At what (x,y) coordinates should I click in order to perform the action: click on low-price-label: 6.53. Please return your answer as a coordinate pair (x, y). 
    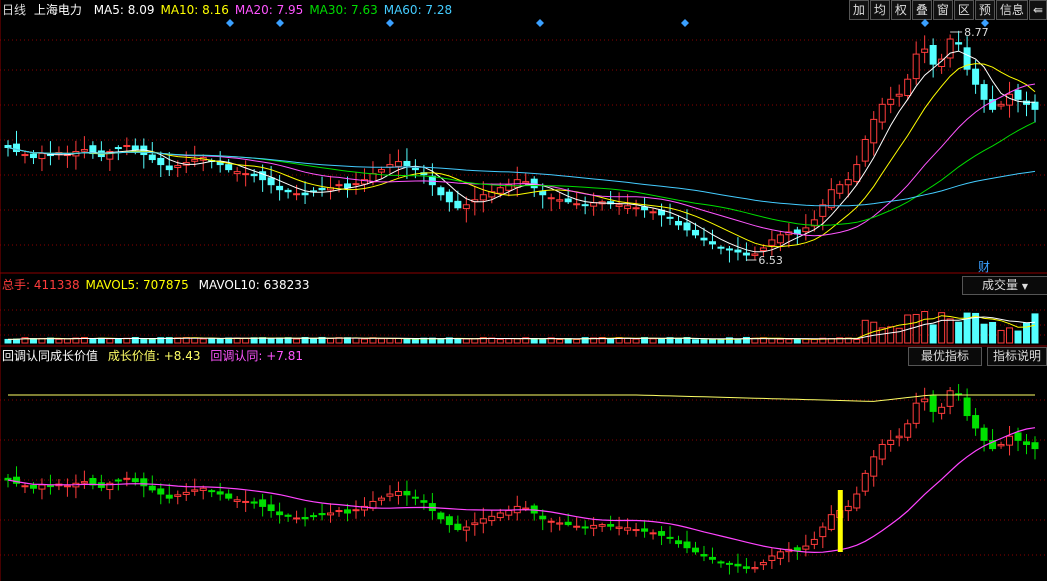
    Looking at the image, I should click on (770, 260).